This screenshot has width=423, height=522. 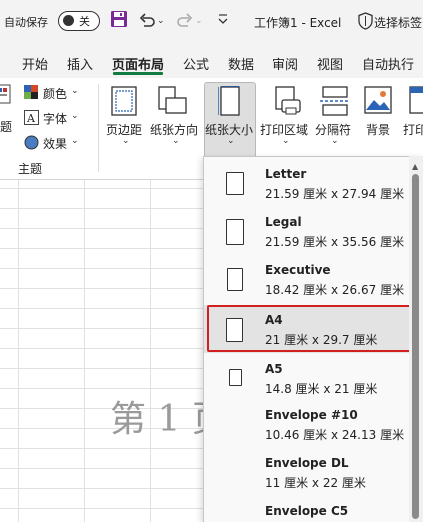 I want to click on paper-size-option-executive: Executive 18.42 厘米 x 26.67 厘米, so click(x=306, y=277).